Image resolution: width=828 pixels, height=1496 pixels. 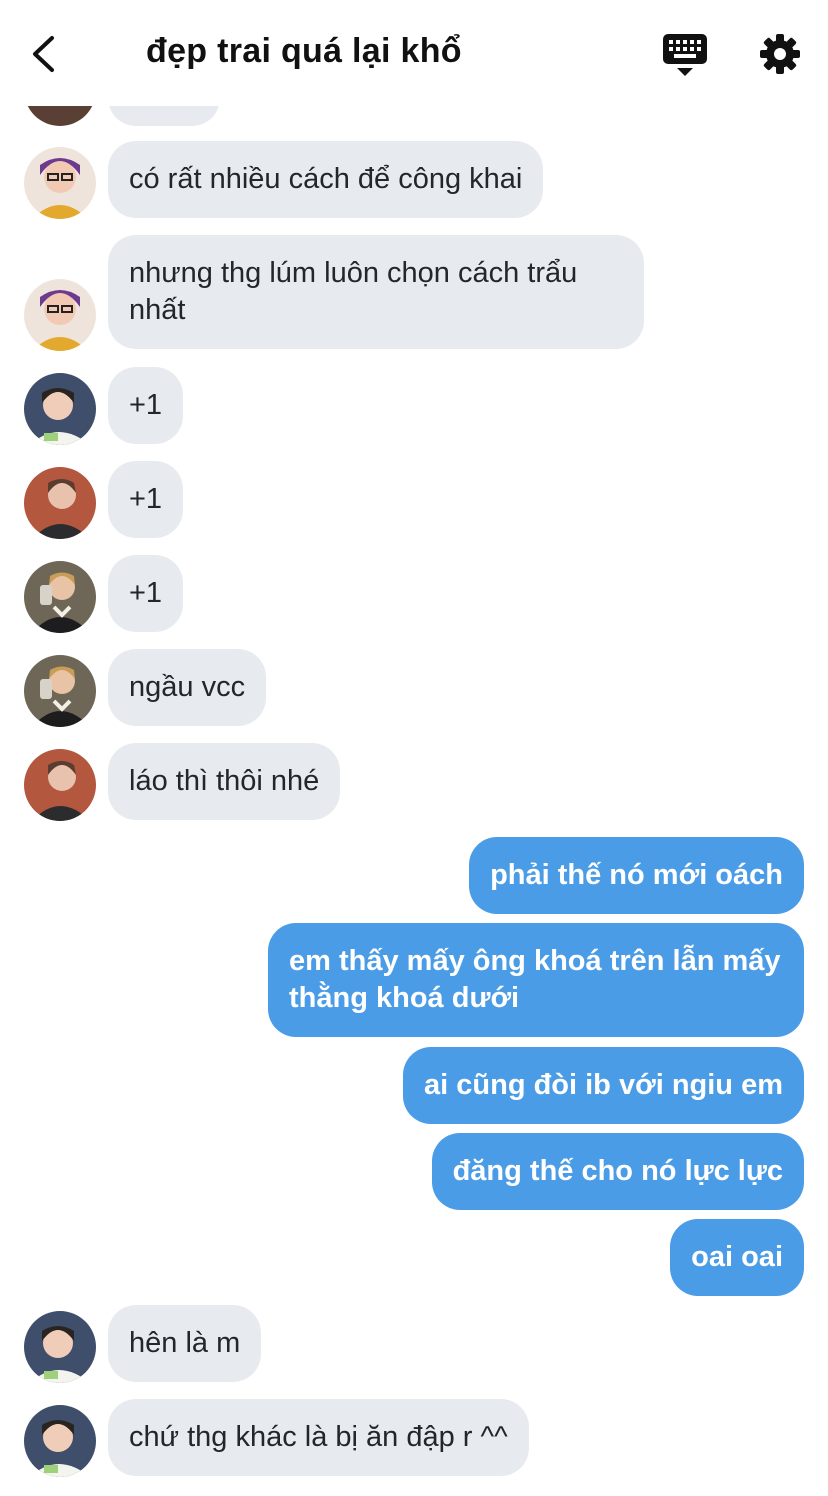 I want to click on back-button, so click(x=46, y=54).